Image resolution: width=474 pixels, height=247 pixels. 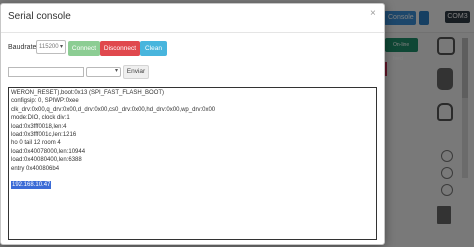 I want to click on baudrate-select: 115200 ▾, so click(x=51, y=47).